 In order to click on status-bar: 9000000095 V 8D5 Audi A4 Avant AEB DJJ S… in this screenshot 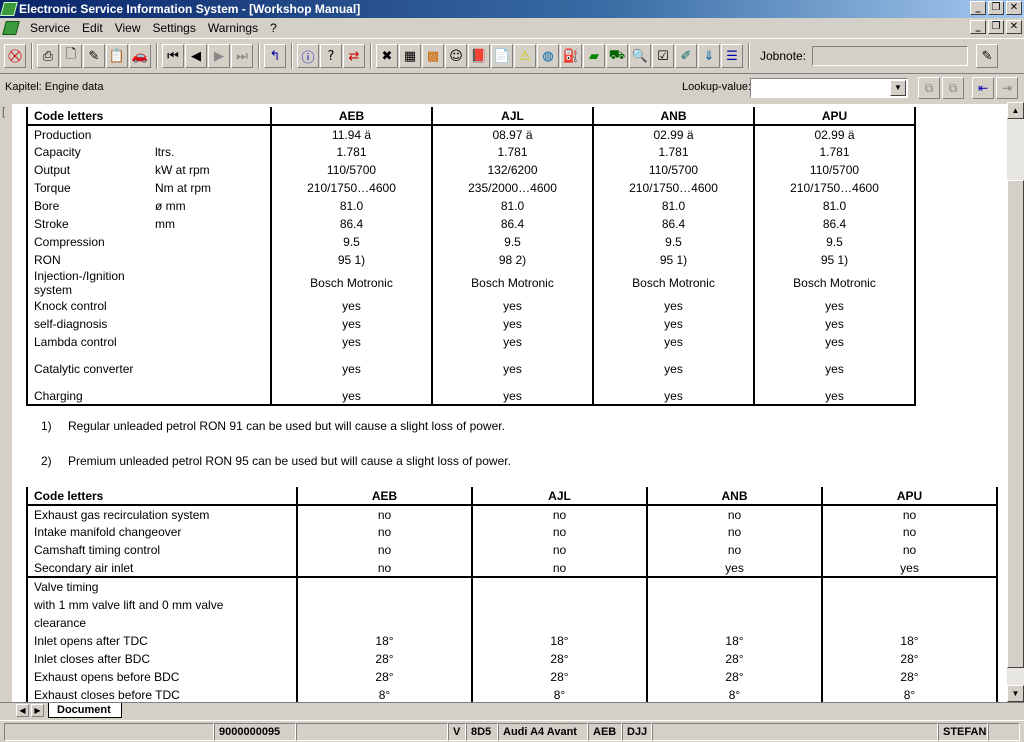, I will do `click(512, 731)`.